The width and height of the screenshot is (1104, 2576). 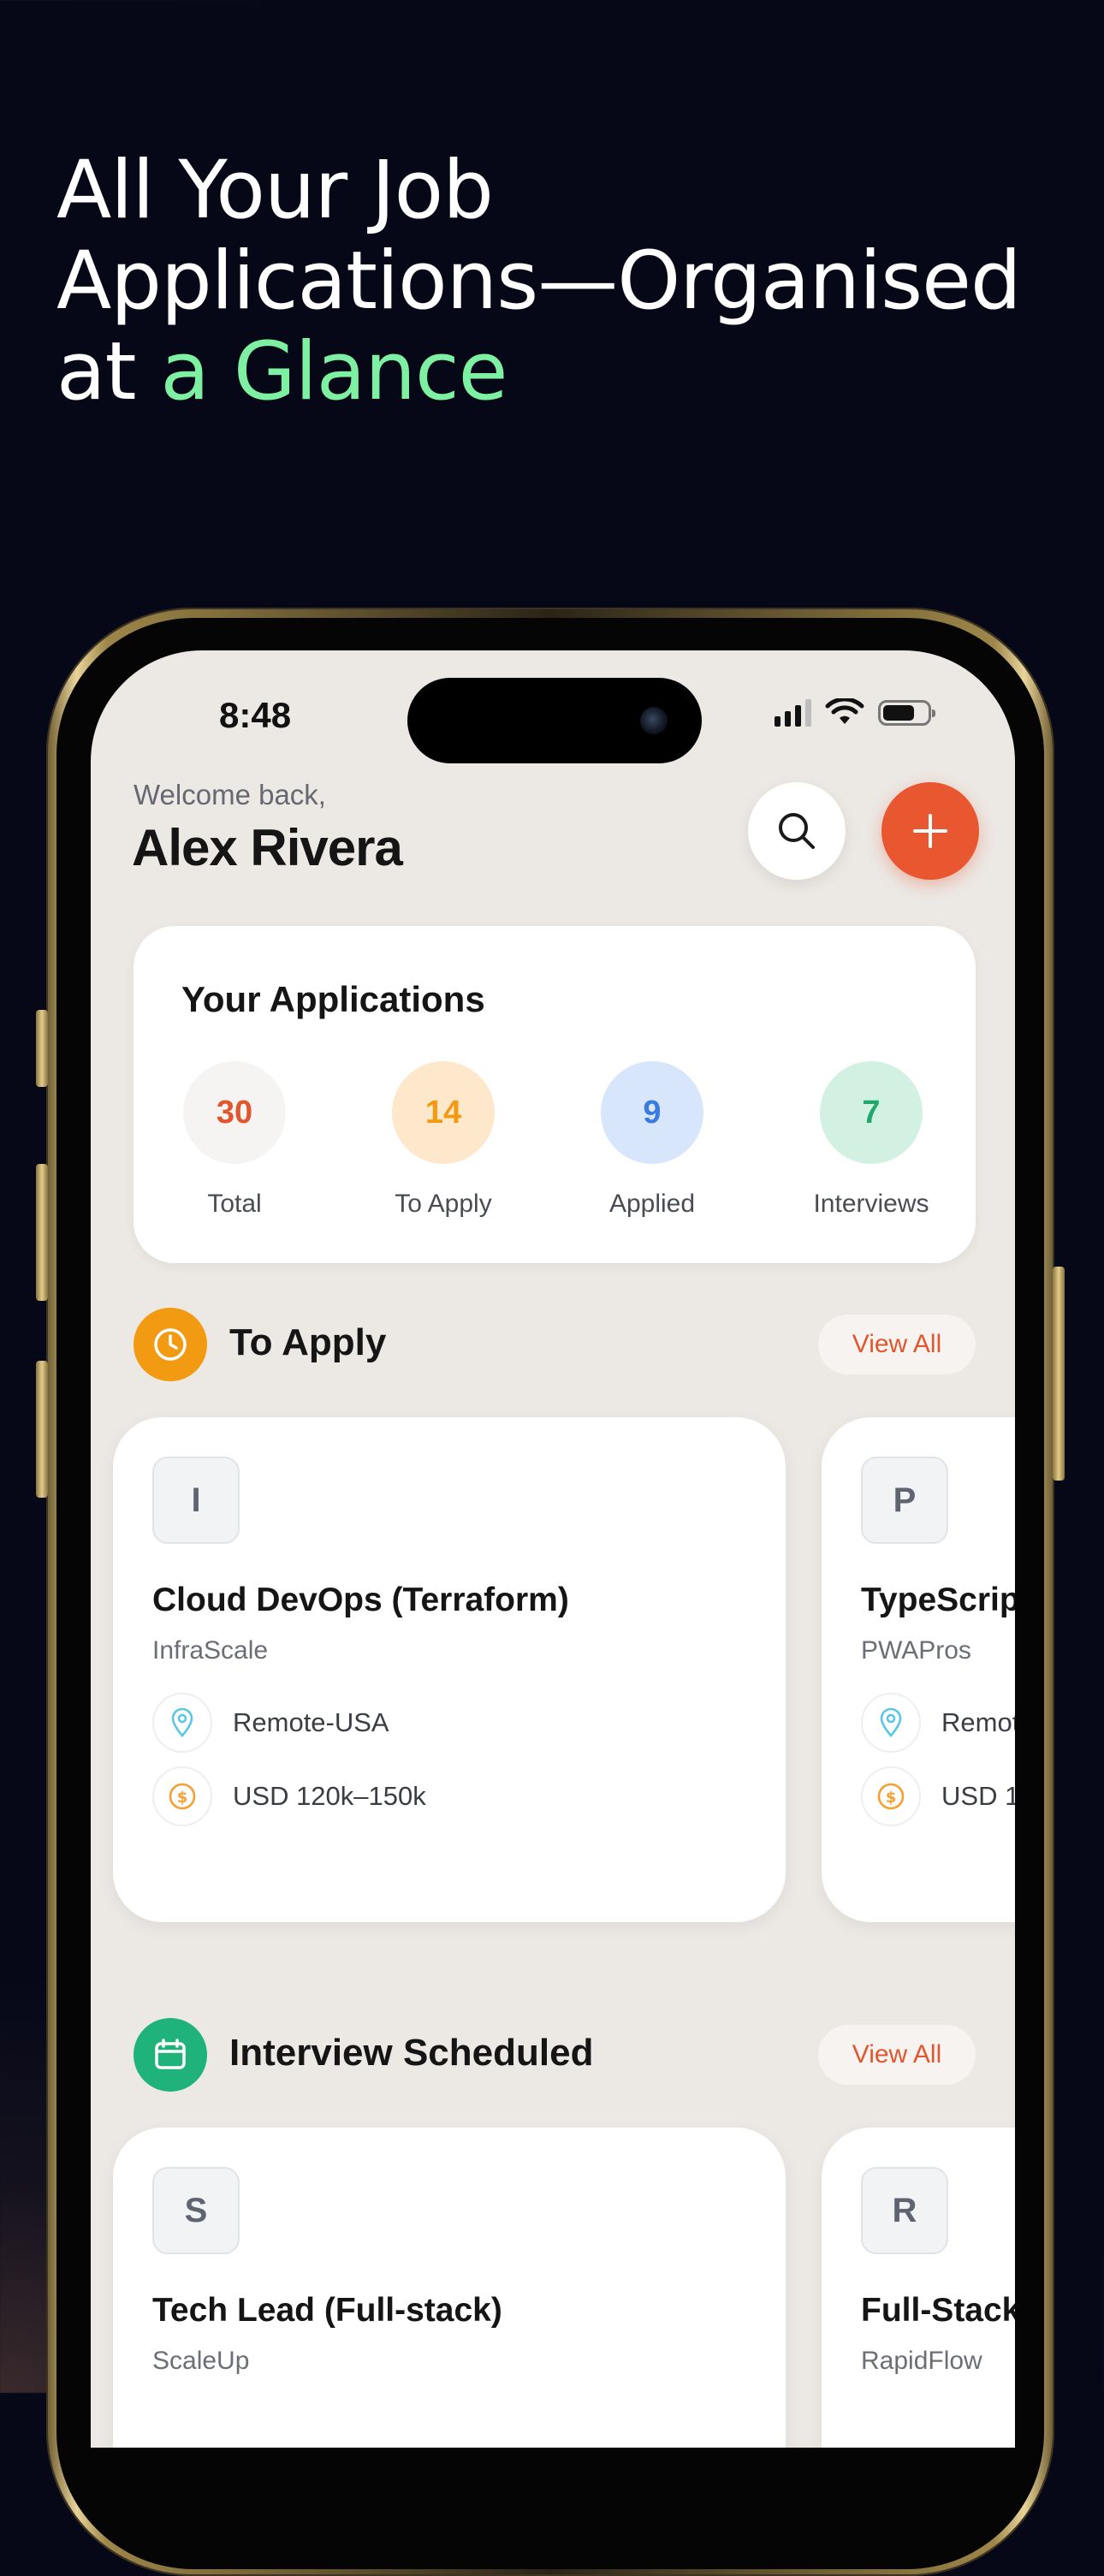 What do you see at coordinates (897, 1344) in the screenshot?
I see `to-apply-view-all-button: View All` at bounding box center [897, 1344].